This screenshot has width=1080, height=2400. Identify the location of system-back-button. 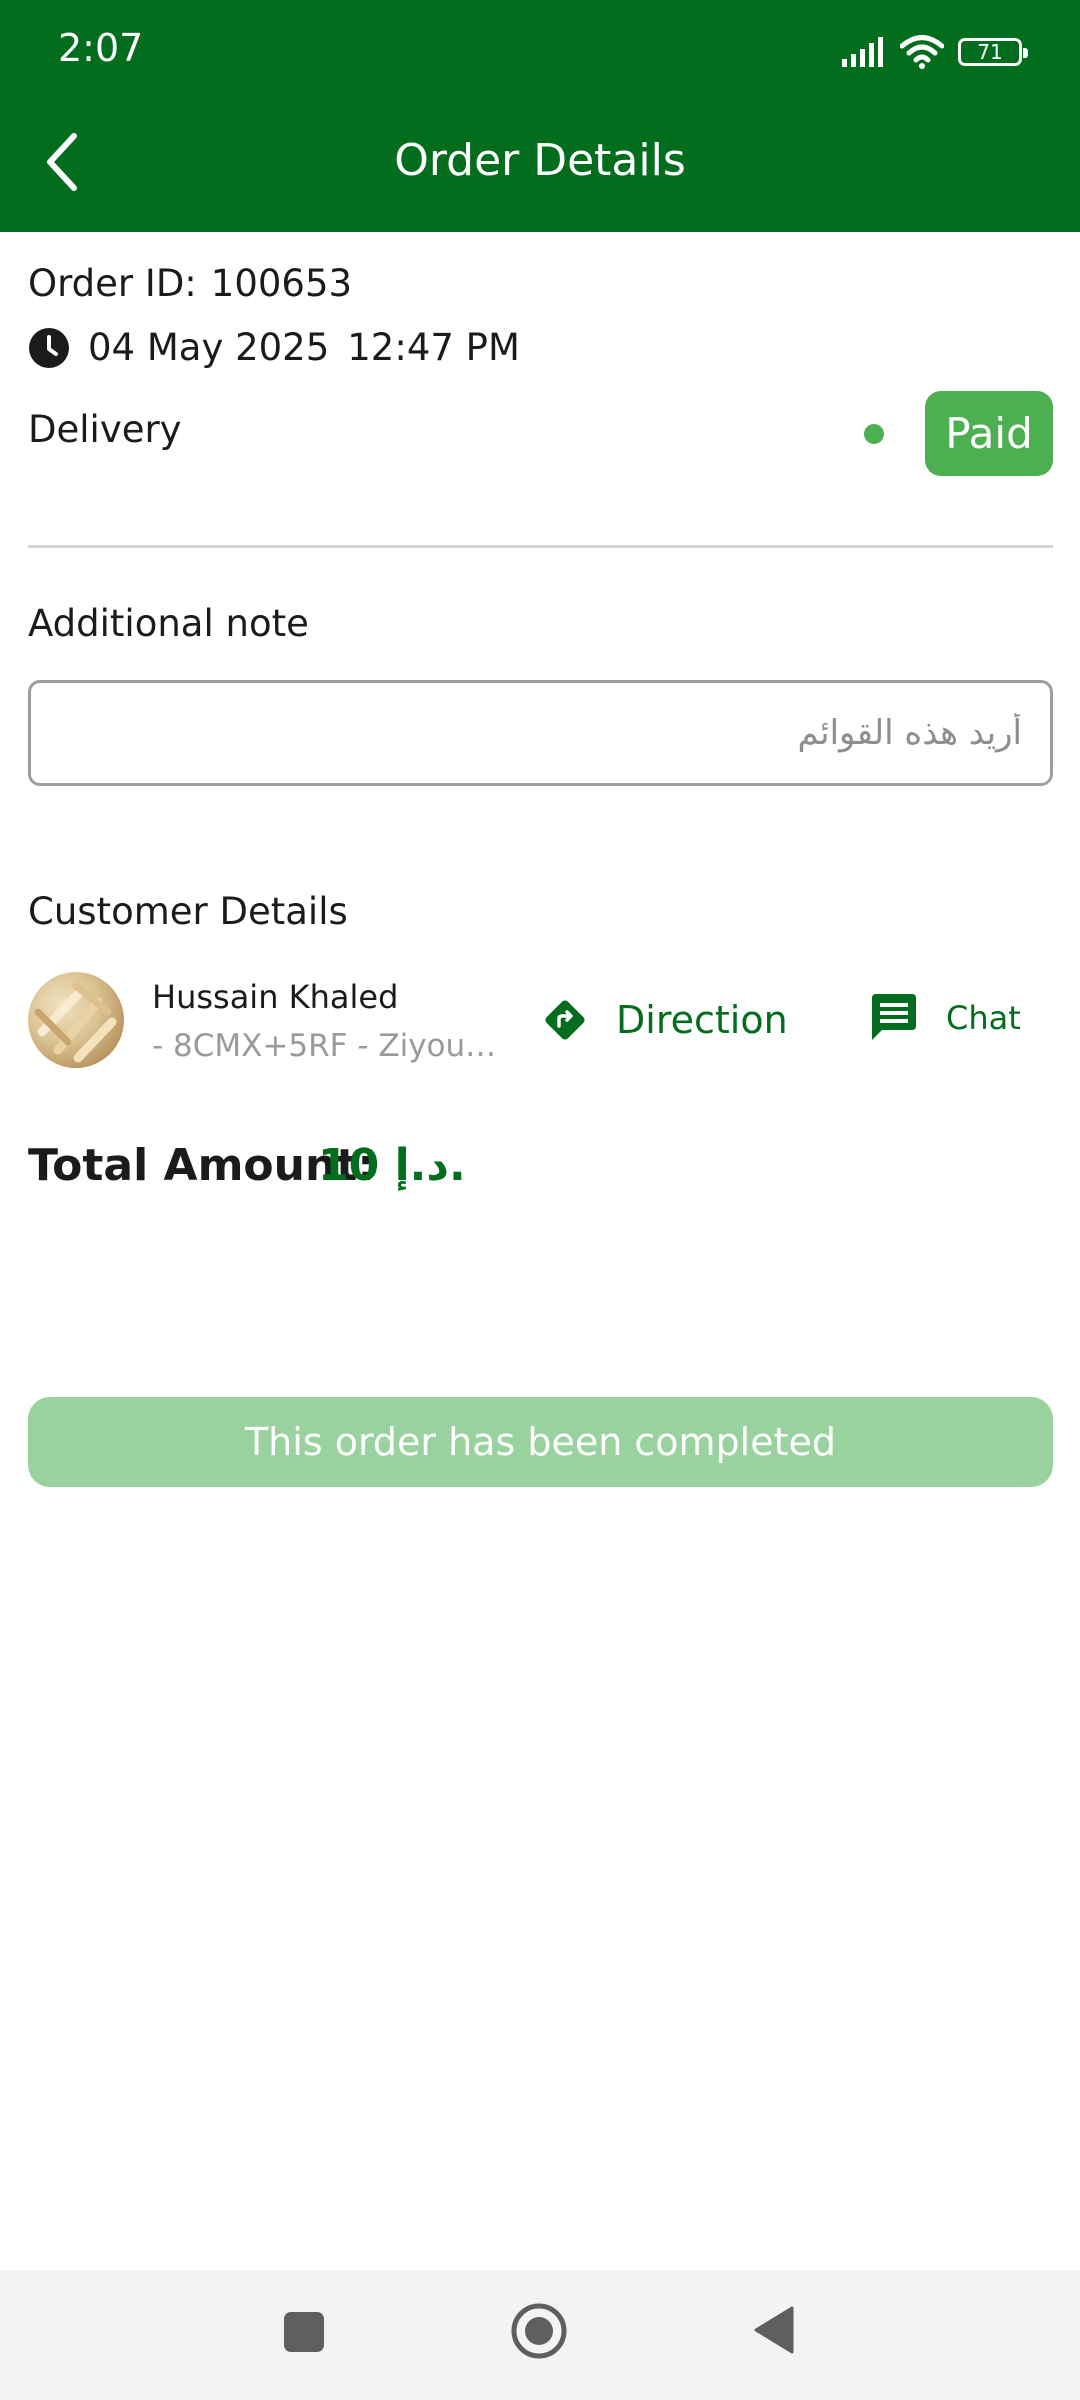
(774, 2330).